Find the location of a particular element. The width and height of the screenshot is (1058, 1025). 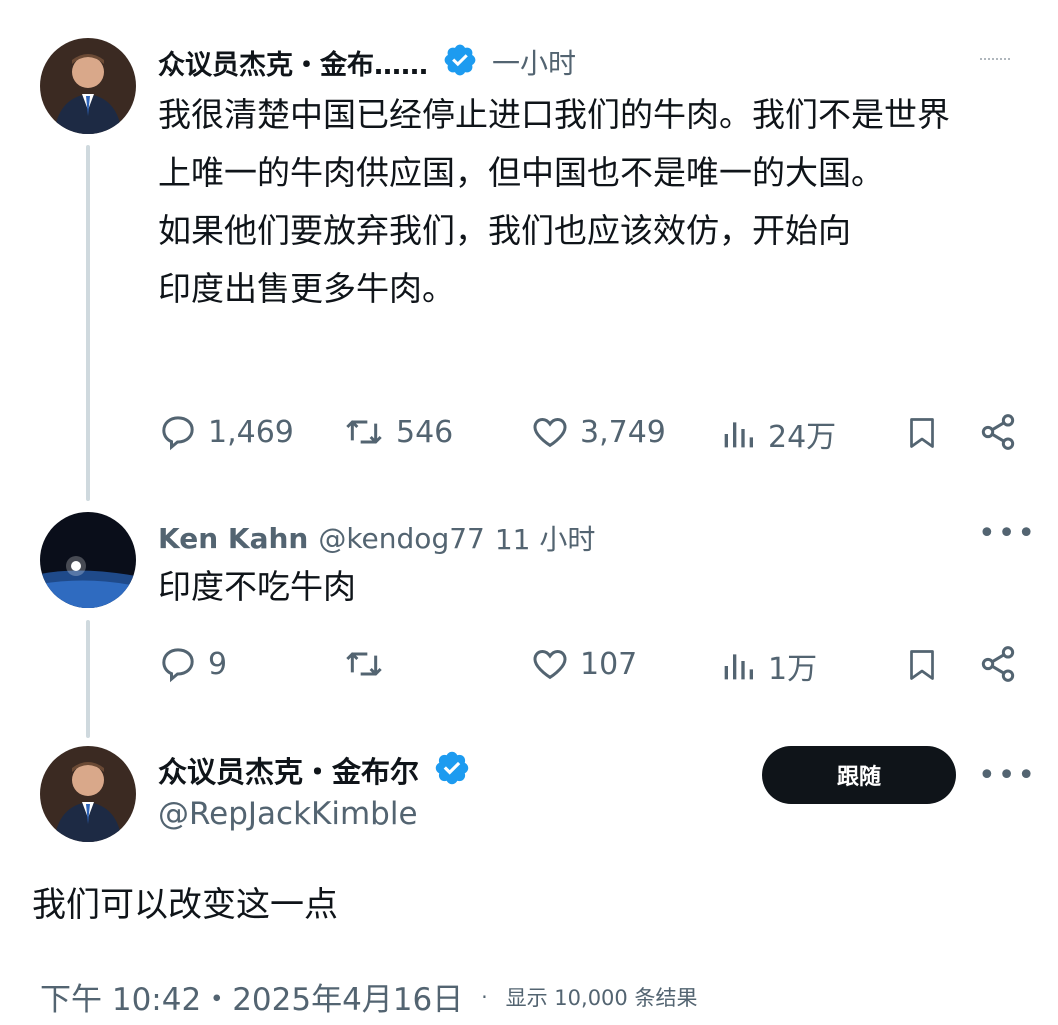

tweet3-handle: @RepJackKimble is located at coordinates (288, 814).